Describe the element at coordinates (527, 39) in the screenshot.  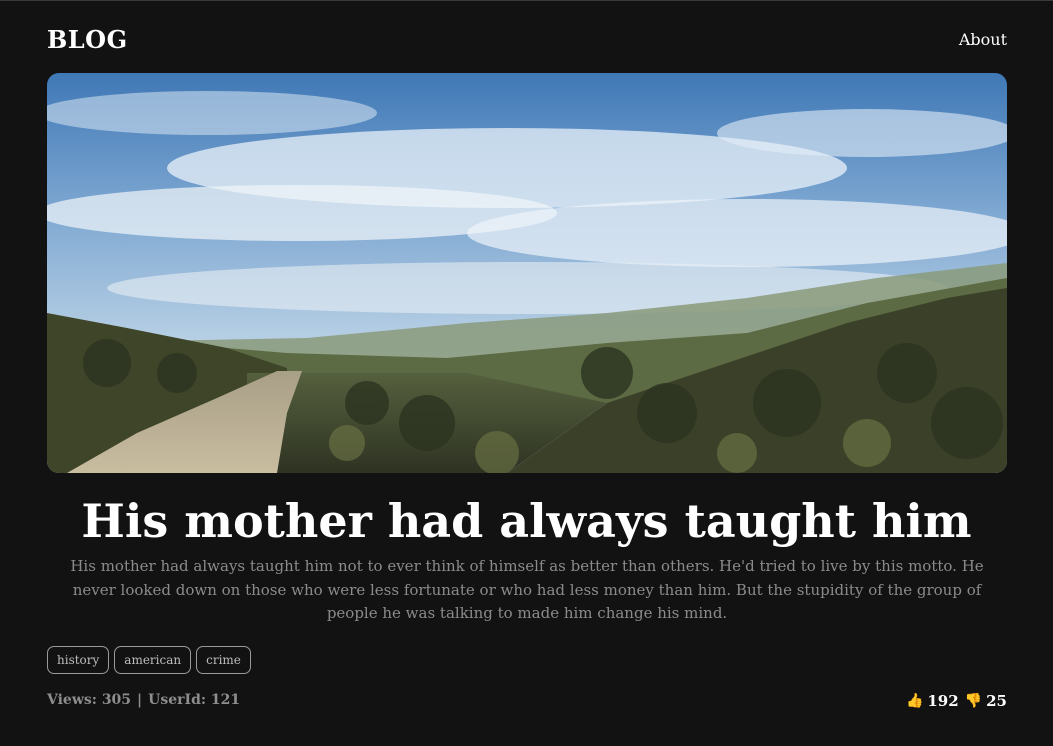
I see `site-header: BLOG About` at that location.